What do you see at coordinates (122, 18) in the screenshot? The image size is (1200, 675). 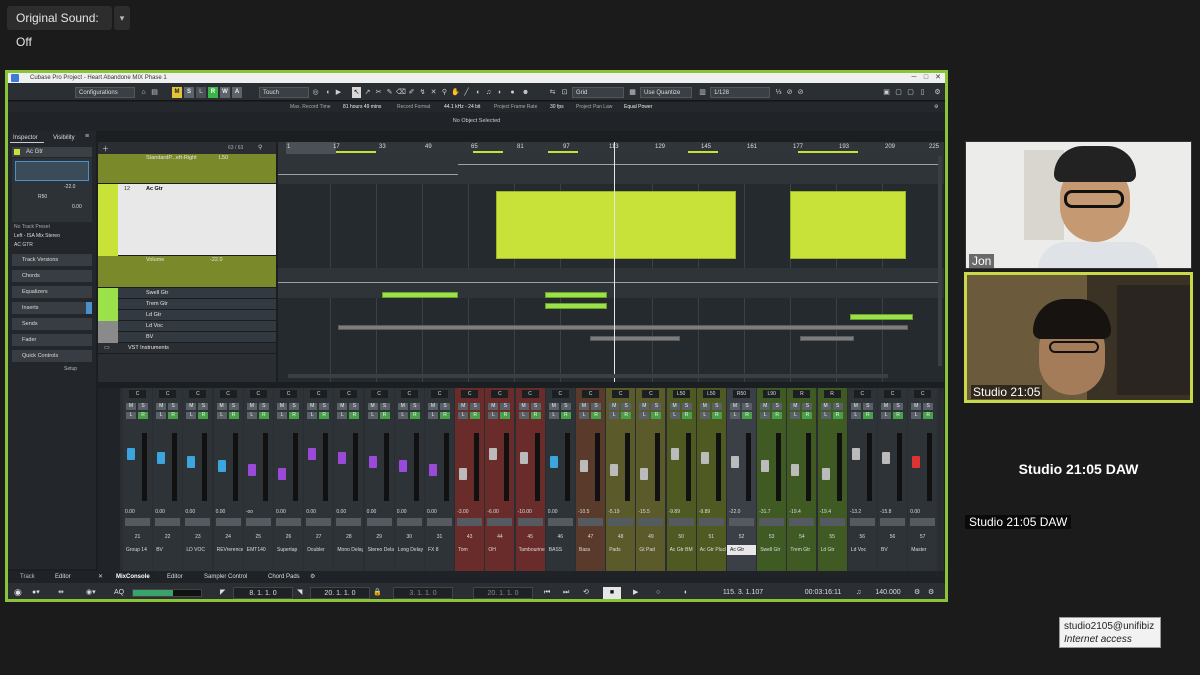 I see `original-sound-dropdown-icon: ▾` at bounding box center [122, 18].